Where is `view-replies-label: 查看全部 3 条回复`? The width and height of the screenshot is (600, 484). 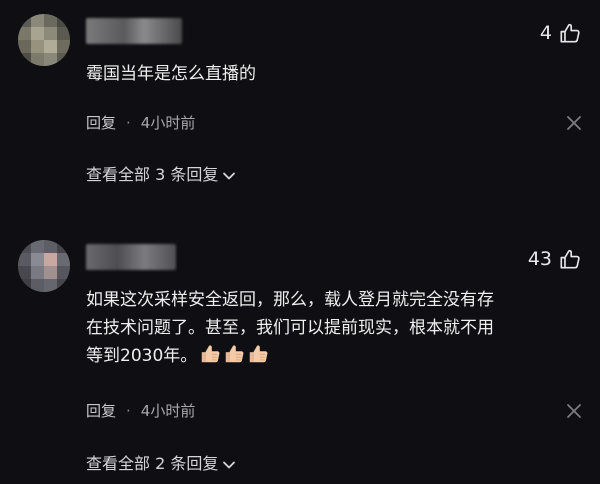 view-replies-label: 查看全部 3 条回复 is located at coordinates (152, 174).